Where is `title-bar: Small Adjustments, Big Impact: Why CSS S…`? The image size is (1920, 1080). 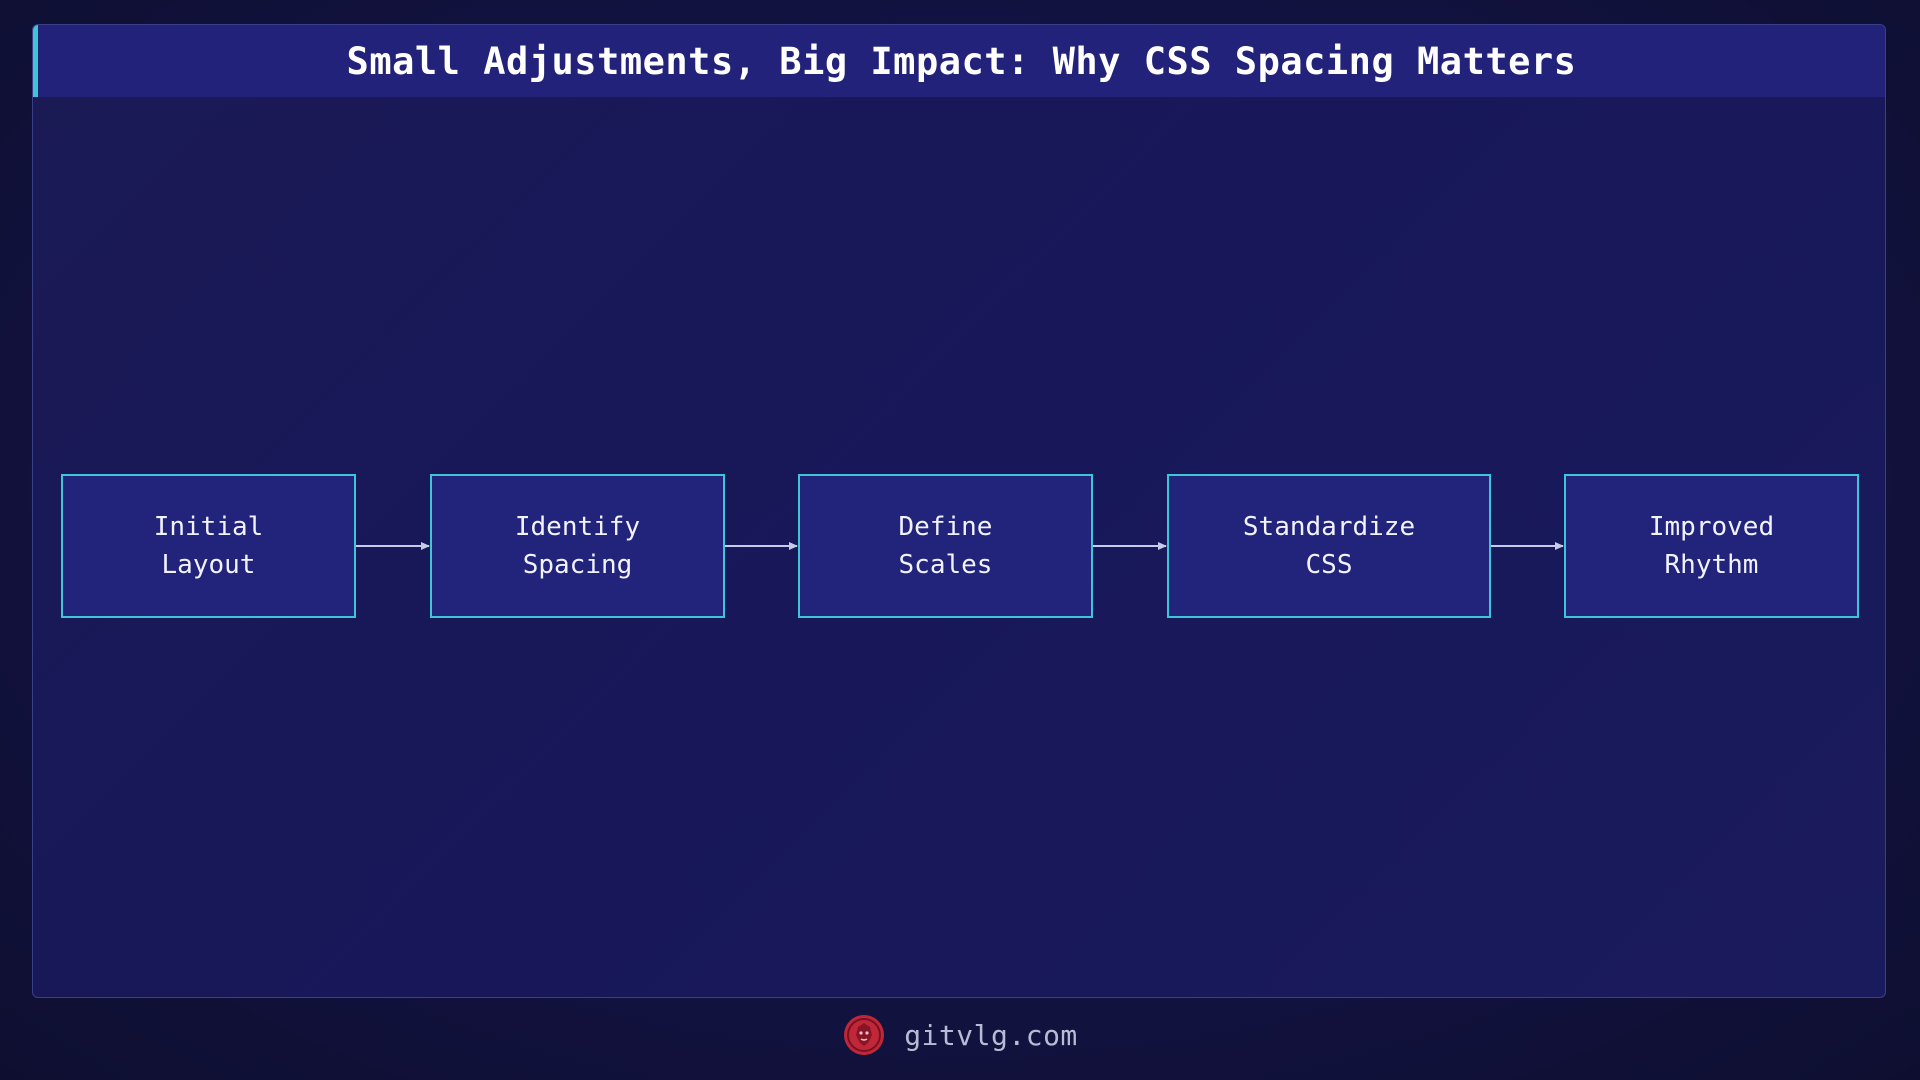 title-bar: Small Adjustments, Big Impact: Why CSS S… is located at coordinates (959, 61).